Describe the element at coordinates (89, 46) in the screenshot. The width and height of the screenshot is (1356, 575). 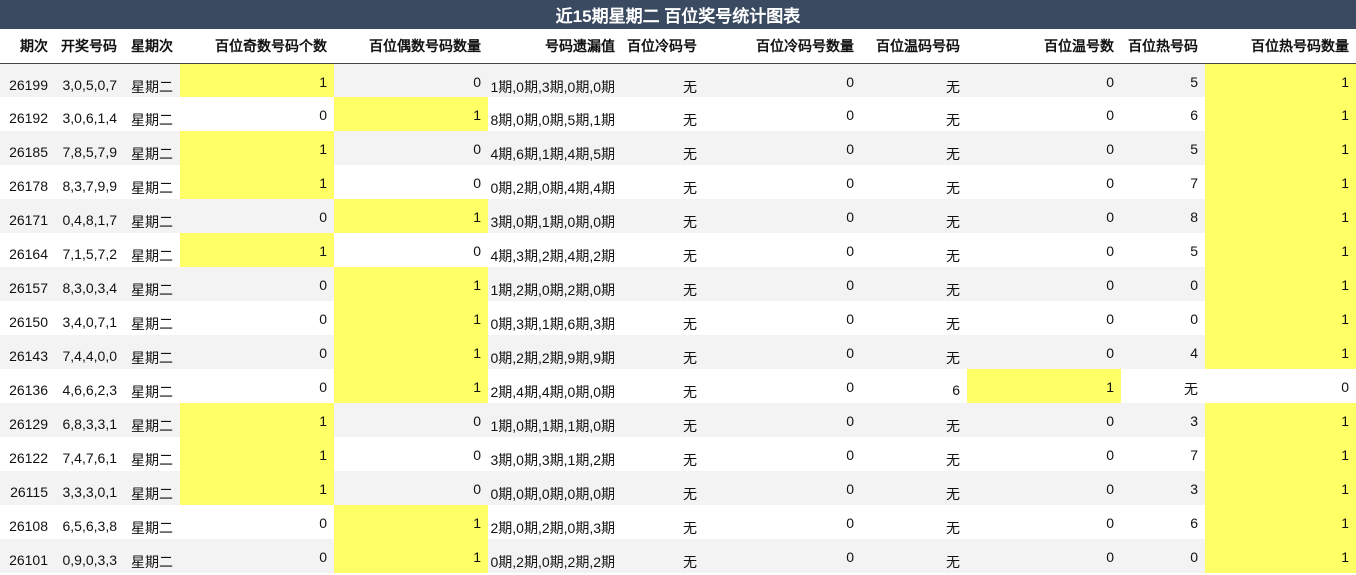
I see `column-header: 开奖号码` at that location.